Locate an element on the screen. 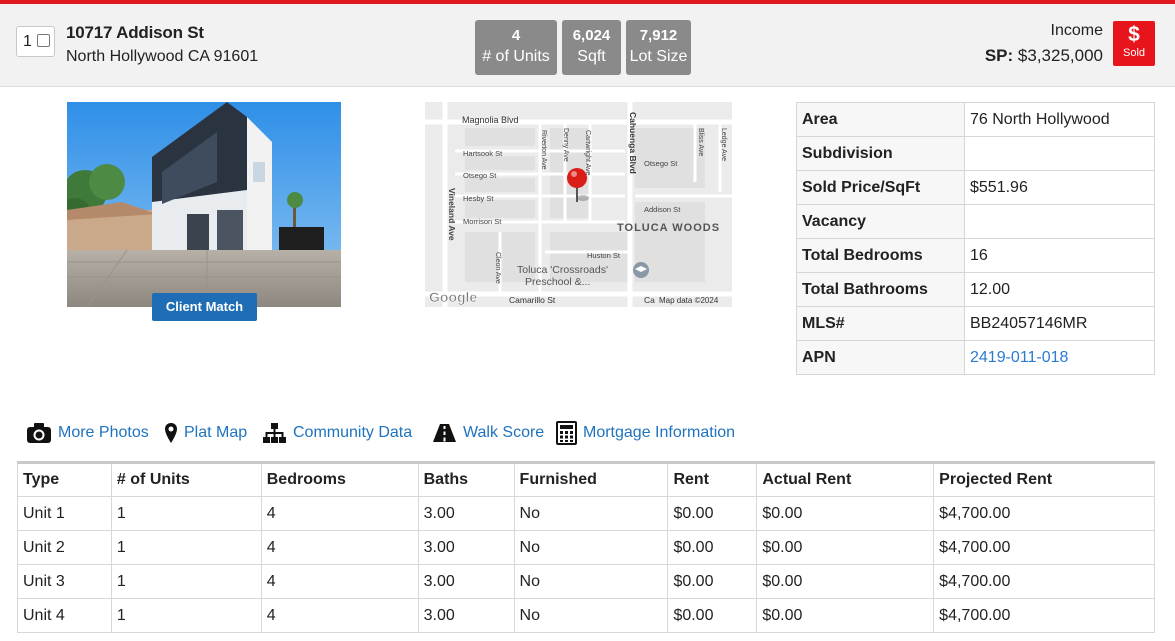 The width and height of the screenshot is (1175, 641). google-logo: Google is located at coordinates (453, 297).